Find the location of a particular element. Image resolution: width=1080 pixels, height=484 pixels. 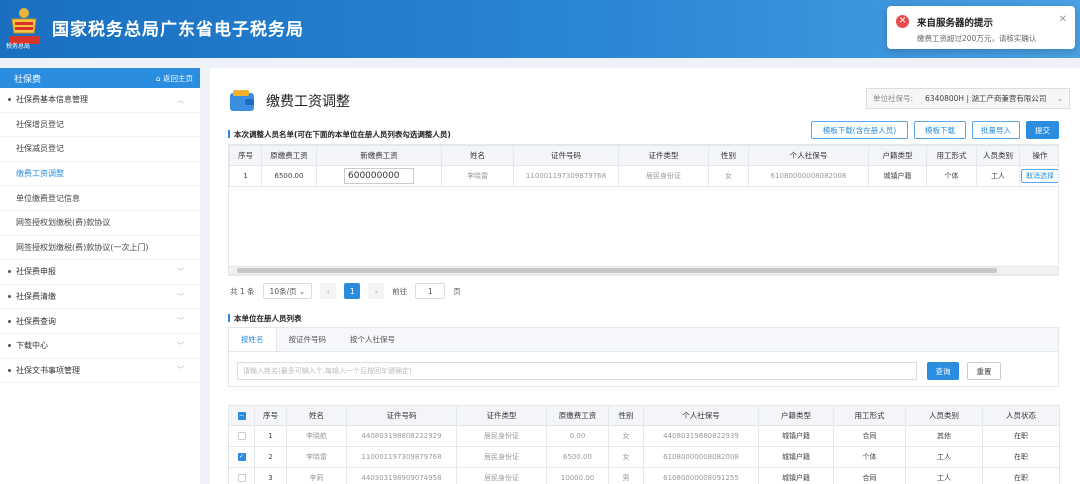

site-title: 国家税务总局广东省电子税务局 is located at coordinates (178, 30).